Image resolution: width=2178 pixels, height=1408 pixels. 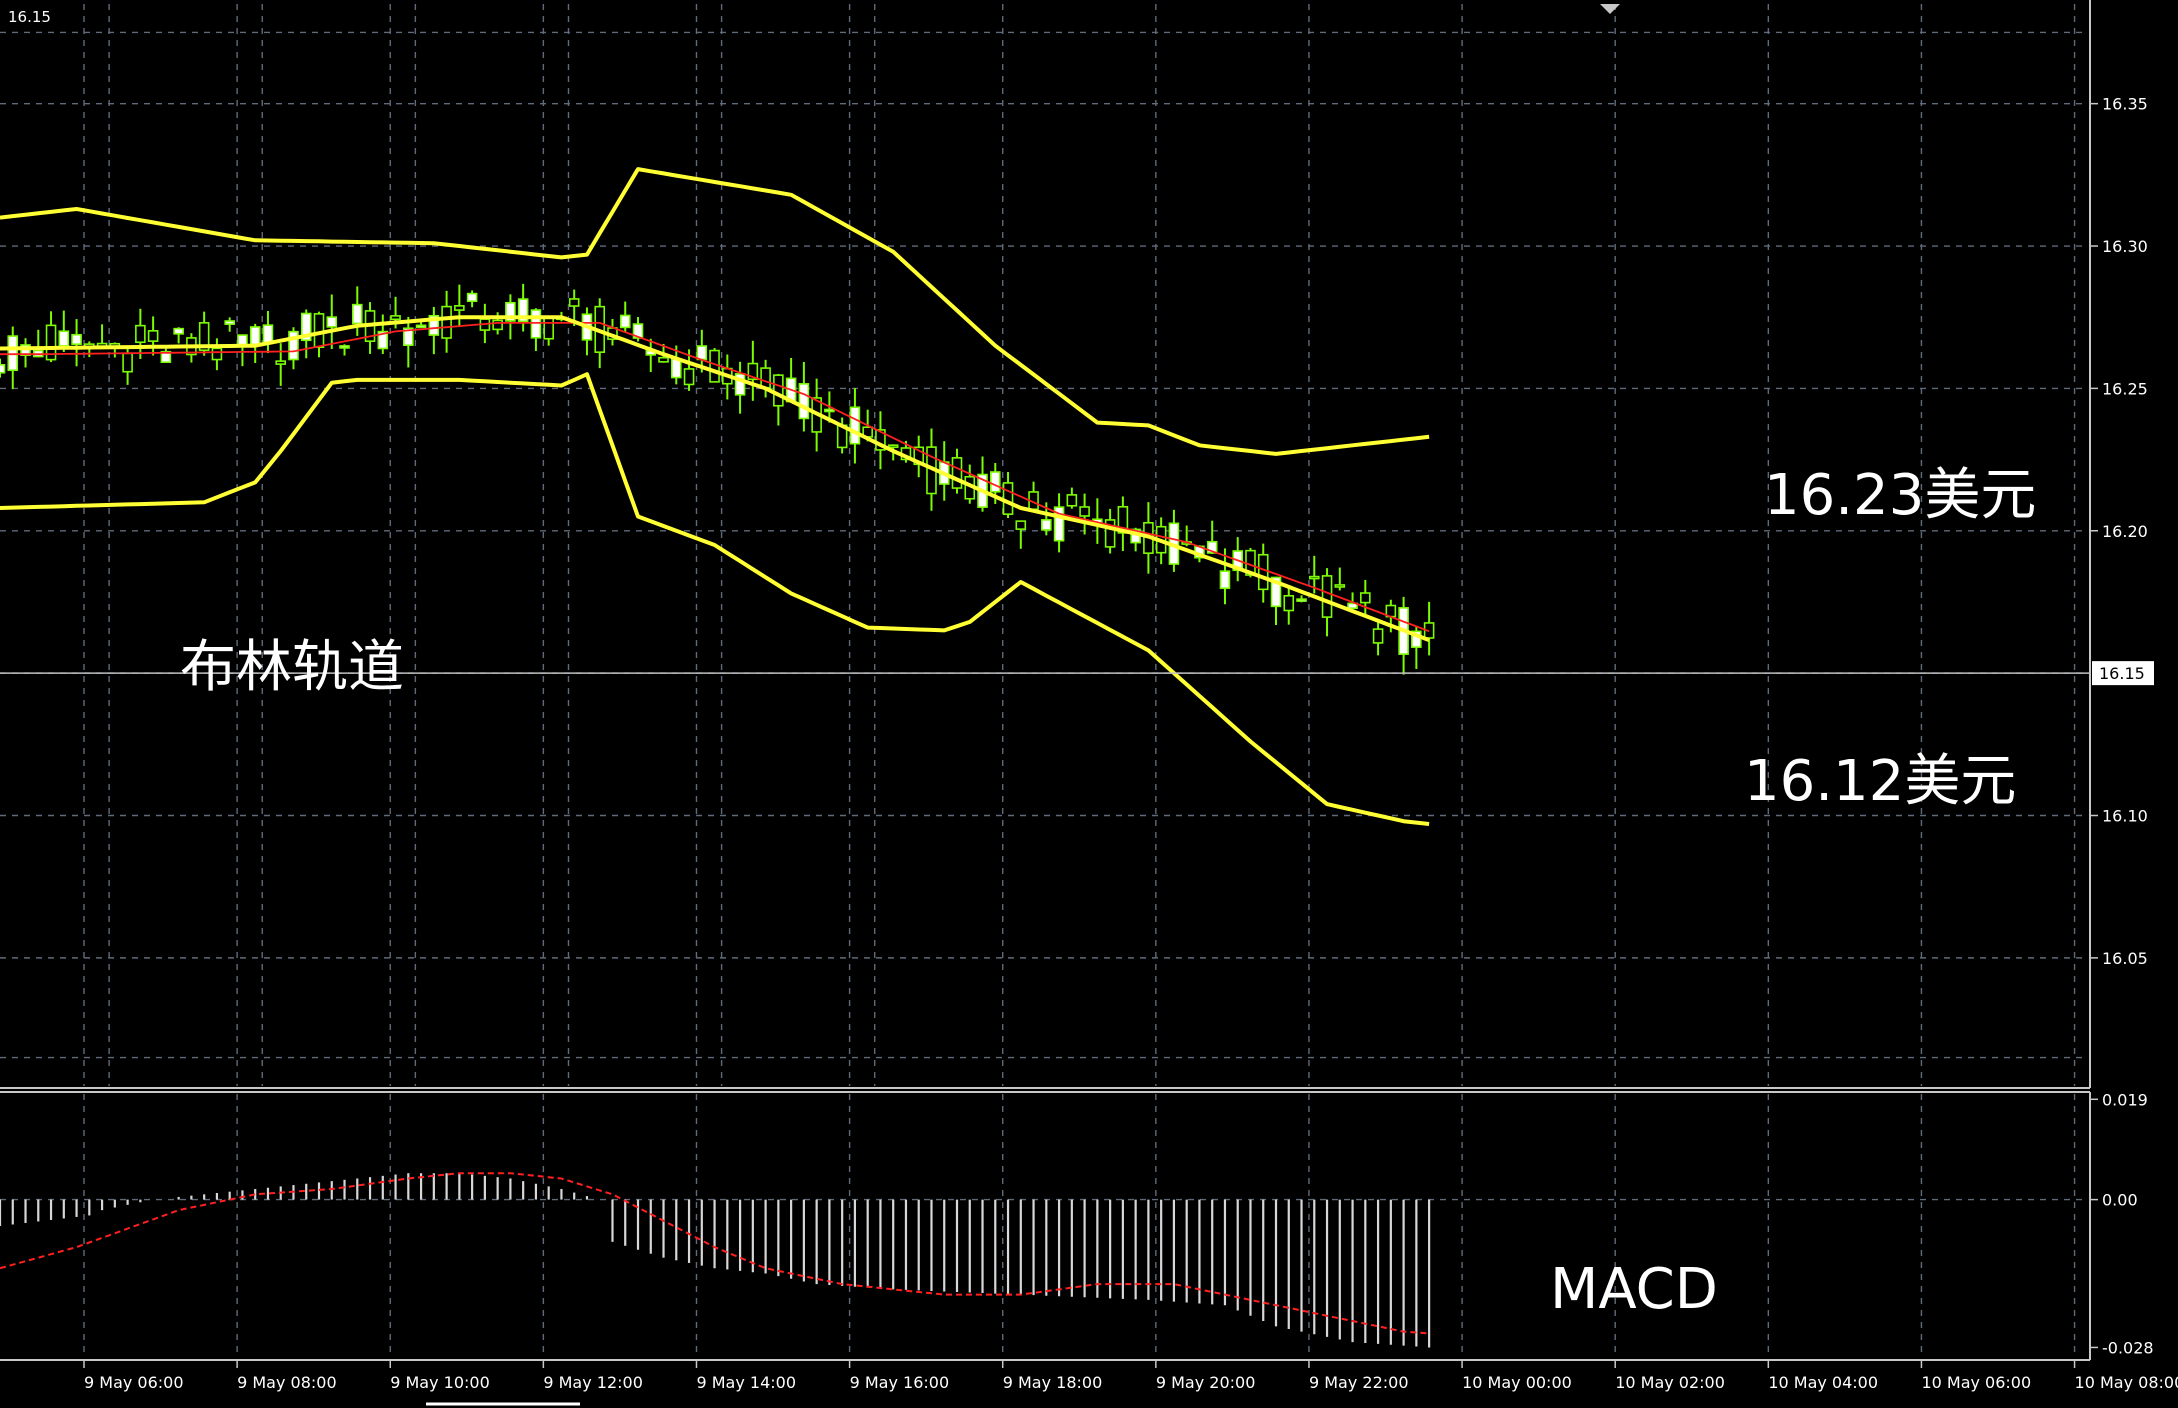 What do you see at coordinates (746, 1382) in the screenshot?
I see `time-tick-label: 9 May 14:00` at bounding box center [746, 1382].